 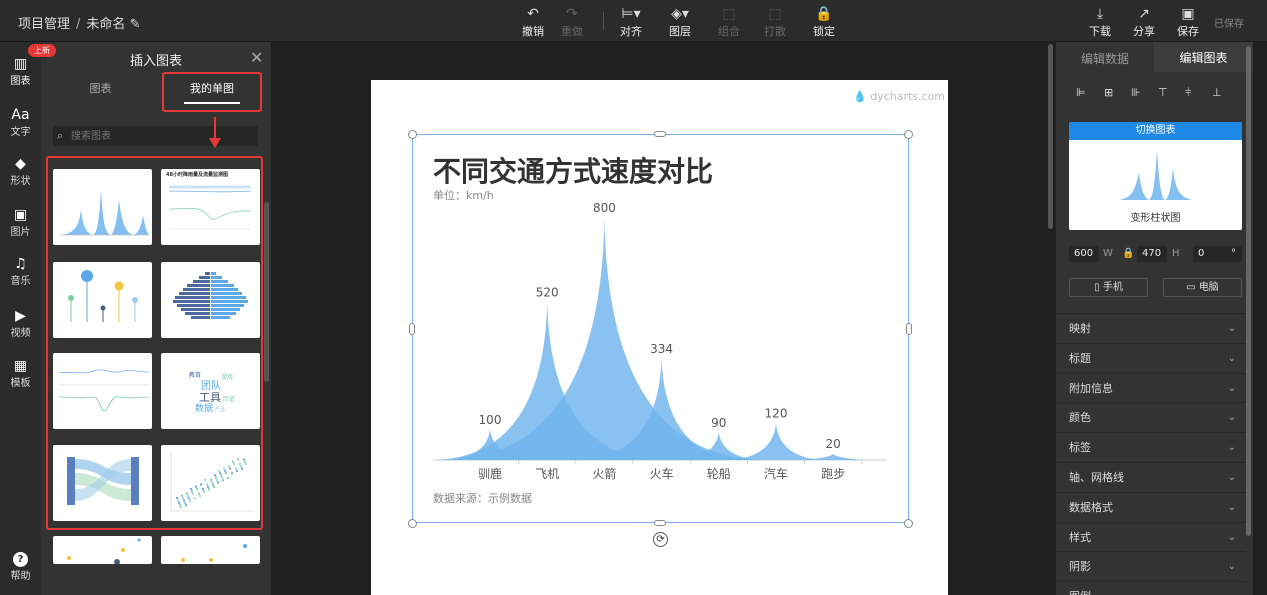 What do you see at coordinates (729, 22) in the screenshot?
I see `group-button: ⬚ 组合` at bounding box center [729, 22].